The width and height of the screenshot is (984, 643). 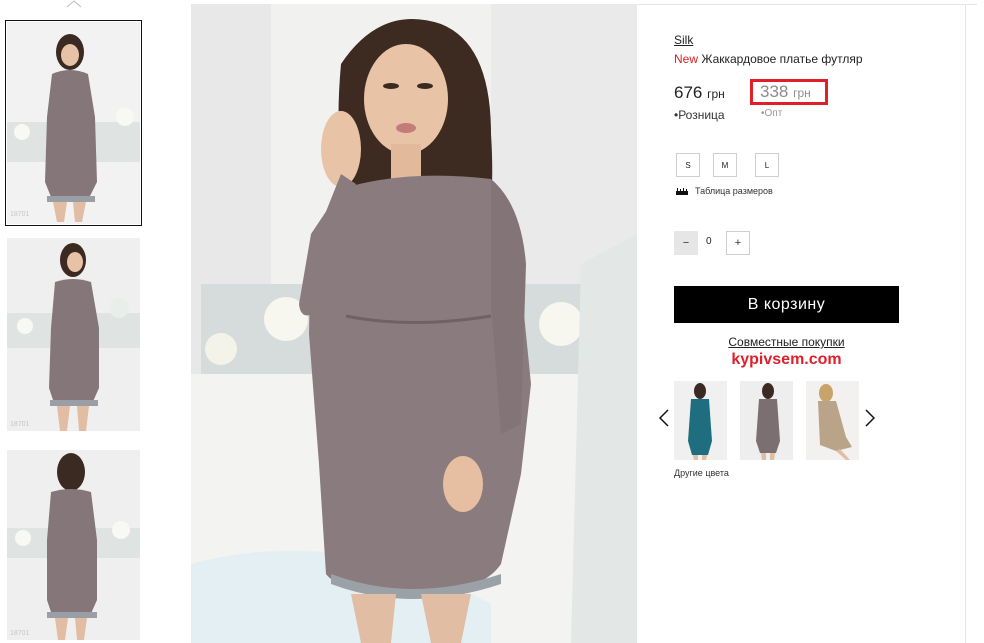 What do you see at coordinates (700, 420) in the screenshot?
I see `color-swatch-teal` at bounding box center [700, 420].